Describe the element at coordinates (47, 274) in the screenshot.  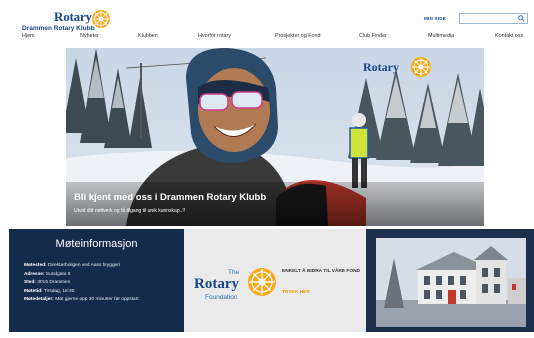
I see `meeting-address-line: Adresse: Sundgata 6` at that location.